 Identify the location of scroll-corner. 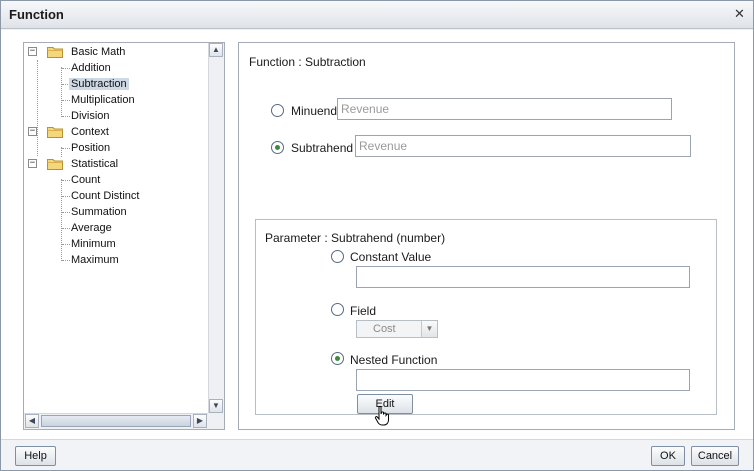
(216, 421).